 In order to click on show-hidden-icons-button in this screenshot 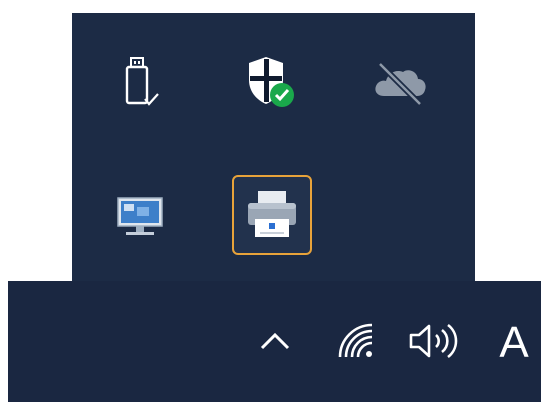, I will do `click(275, 343)`.